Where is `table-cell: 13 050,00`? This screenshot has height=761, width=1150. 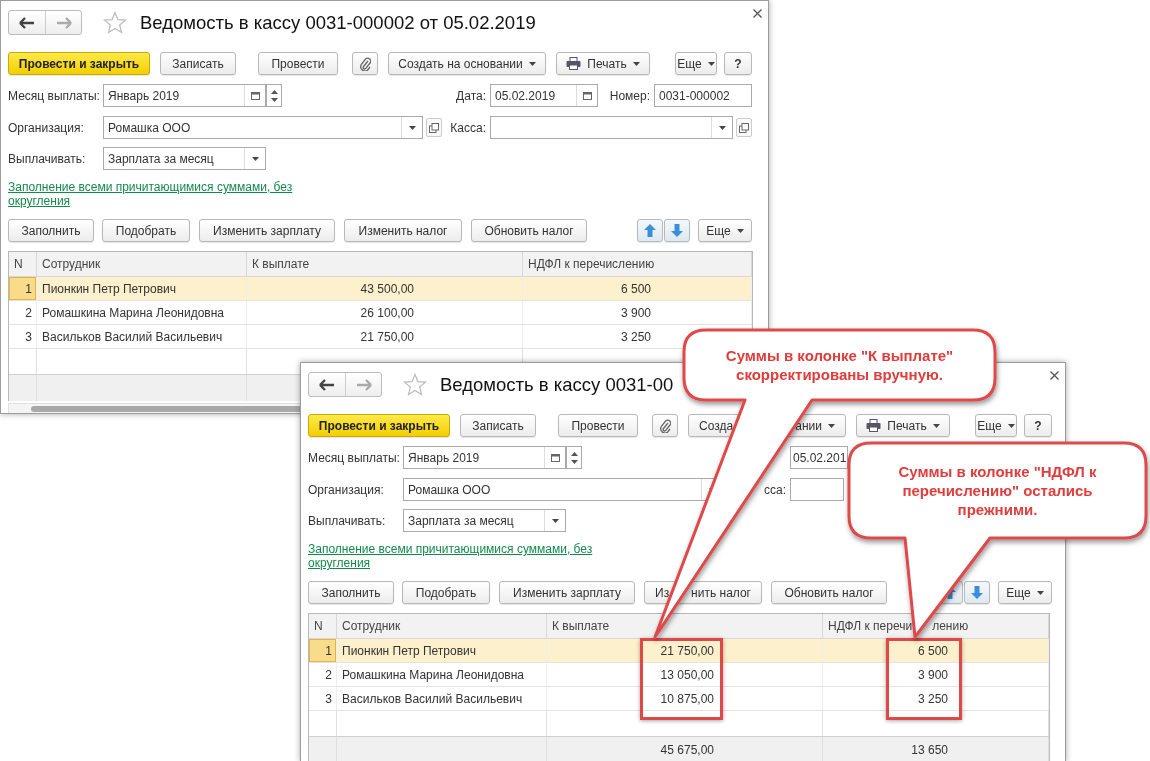 table-cell: 13 050,00 is located at coordinates (685, 674).